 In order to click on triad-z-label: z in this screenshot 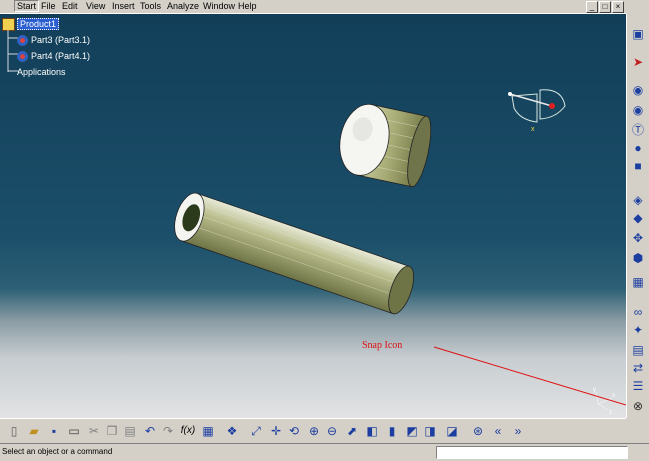, I will do `click(610, 413)`.